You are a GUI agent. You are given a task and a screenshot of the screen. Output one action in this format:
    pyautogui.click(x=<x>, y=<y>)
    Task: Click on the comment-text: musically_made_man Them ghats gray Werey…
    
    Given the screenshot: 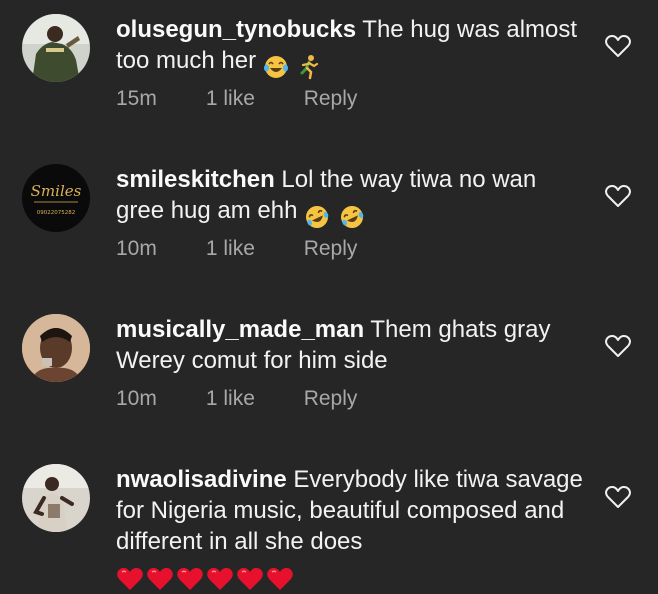 What is the action you would take?
    pyautogui.click(x=351, y=345)
    